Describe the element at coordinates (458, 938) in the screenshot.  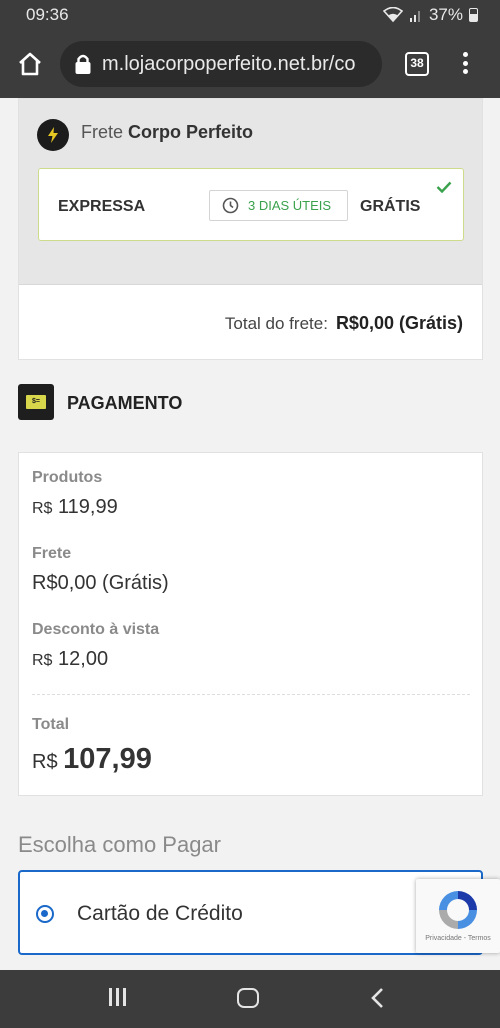
I see `recaptcha-links: Privacidade - Termos` at that location.